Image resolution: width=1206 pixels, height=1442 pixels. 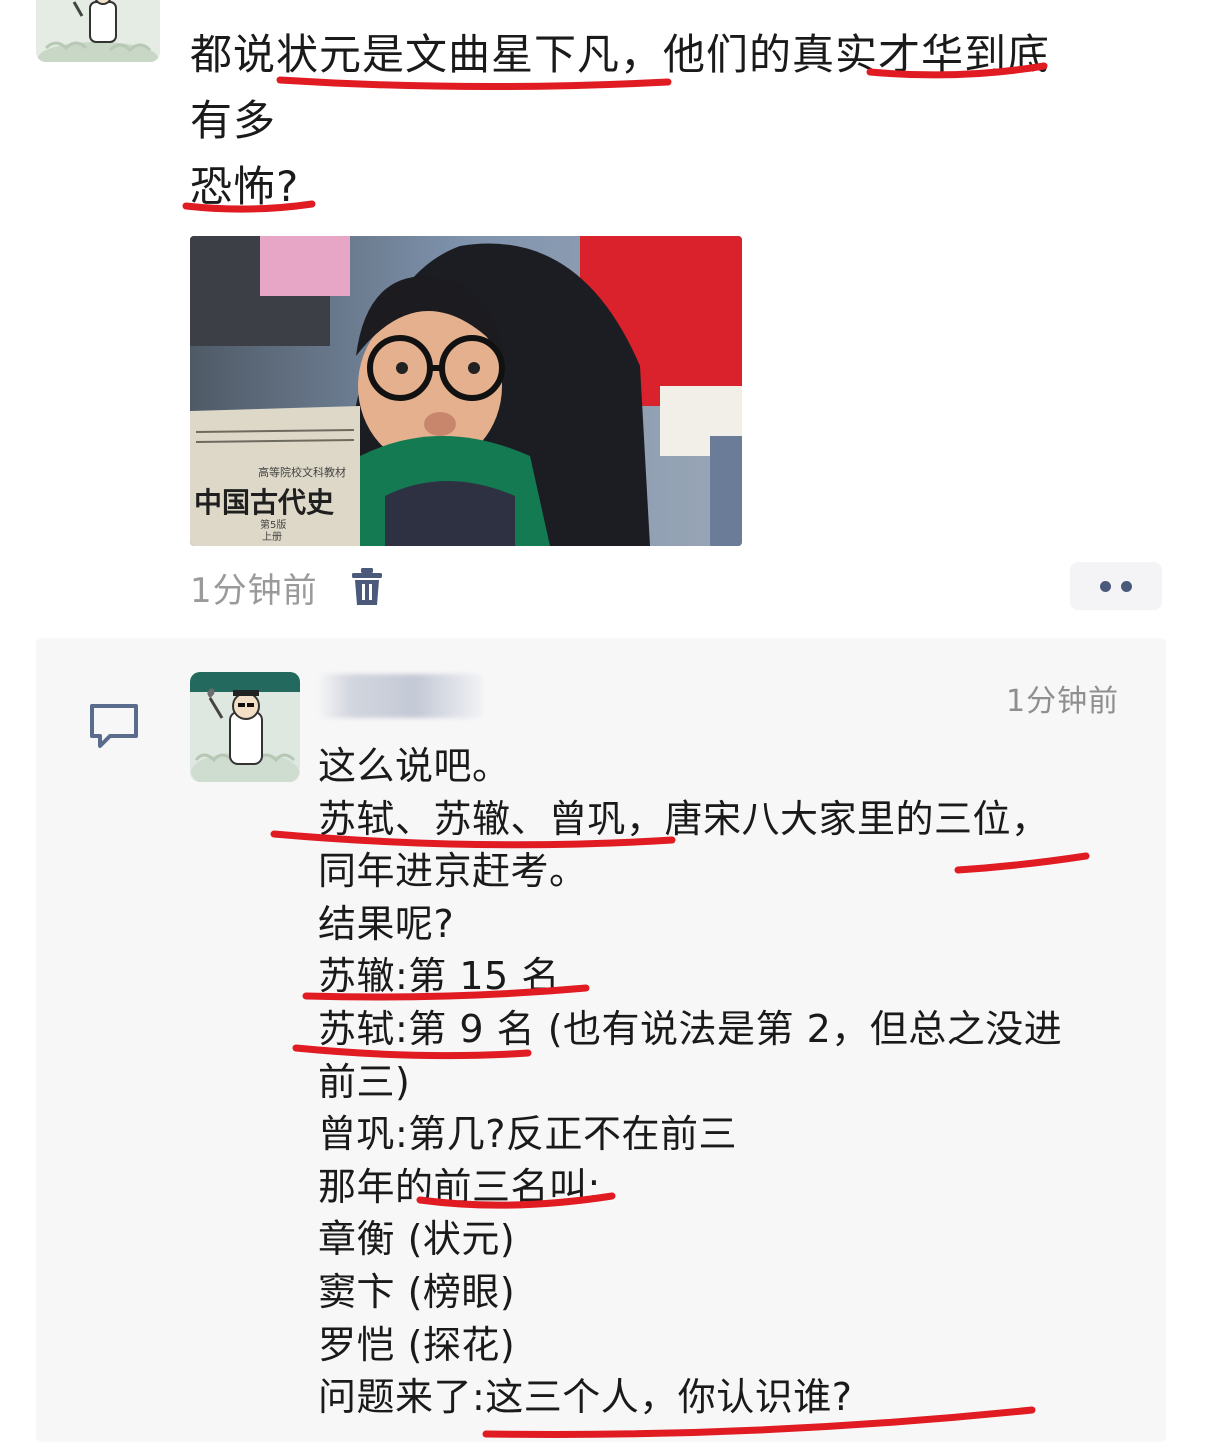 I want to click on book-edition-text: 第5版, so click(x=273, y=524).